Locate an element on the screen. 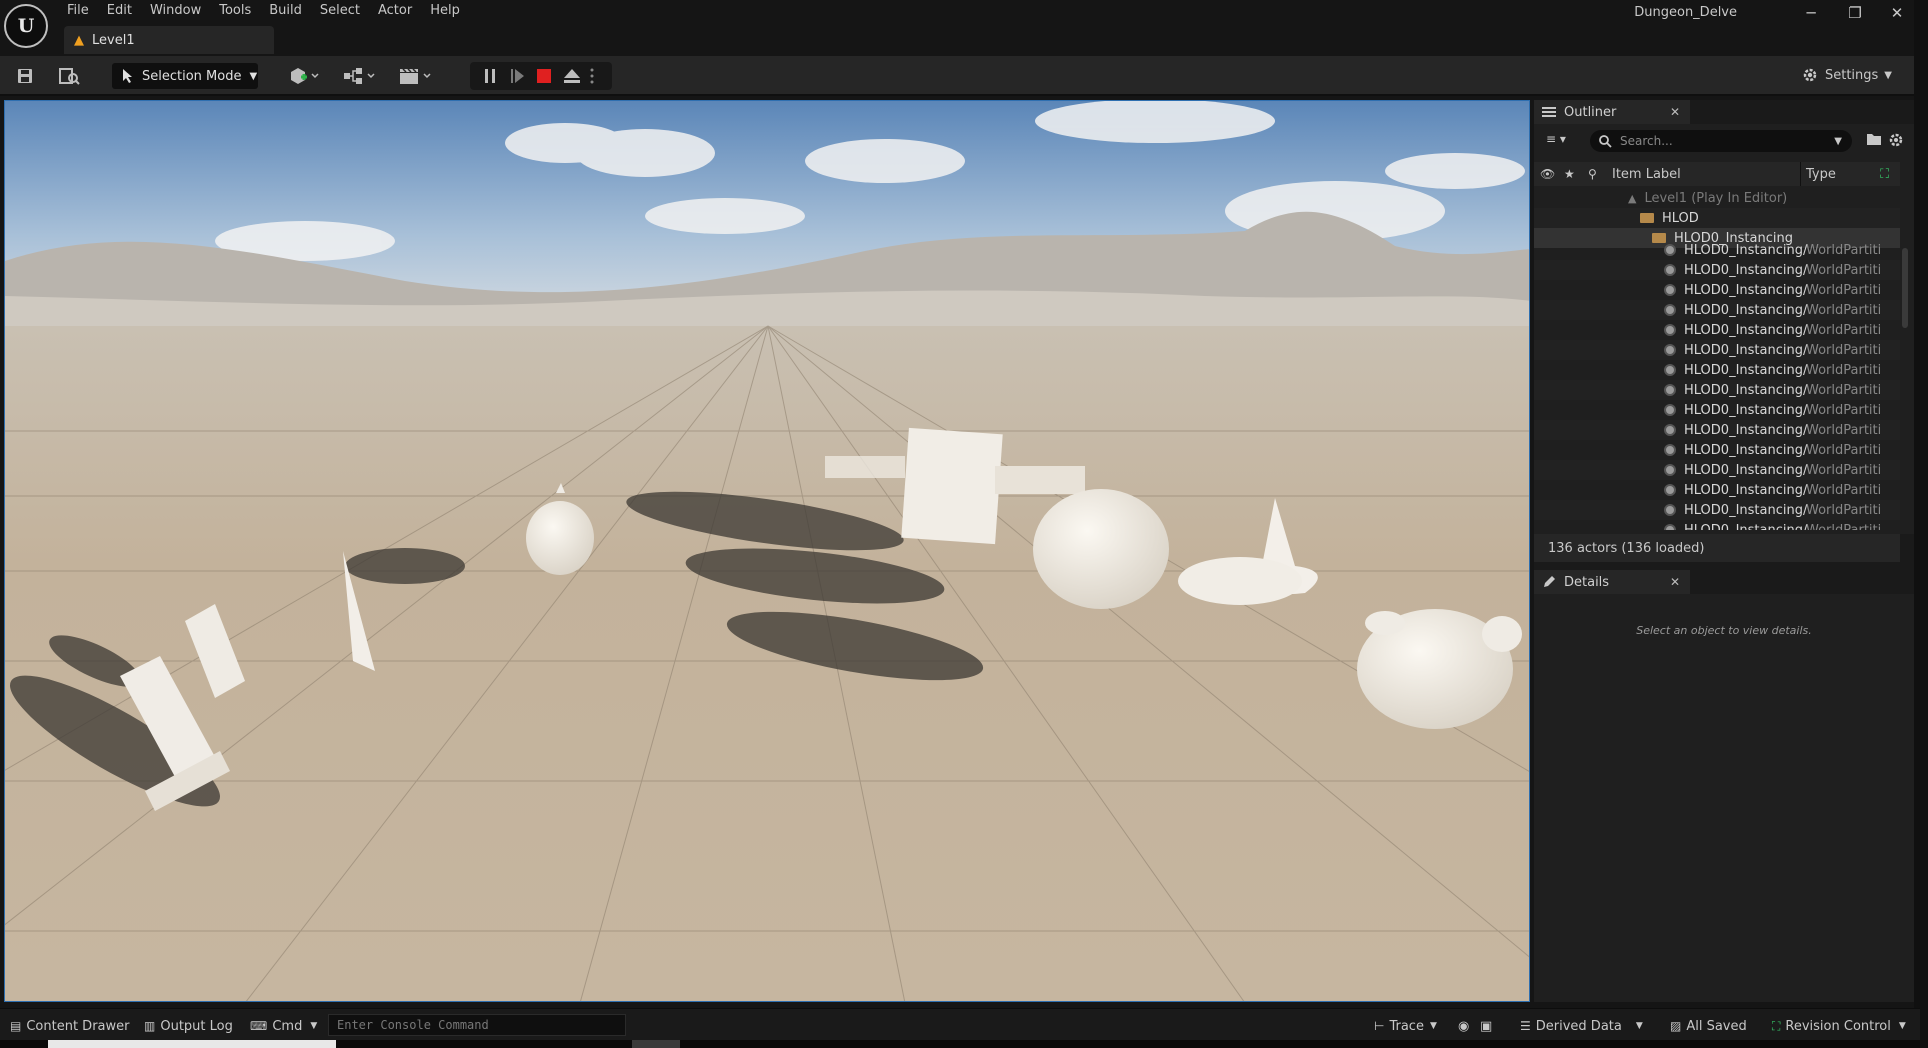 This screenshot has height=1048, width=1928. outliner-icon is located at coordinates (1549, 112).